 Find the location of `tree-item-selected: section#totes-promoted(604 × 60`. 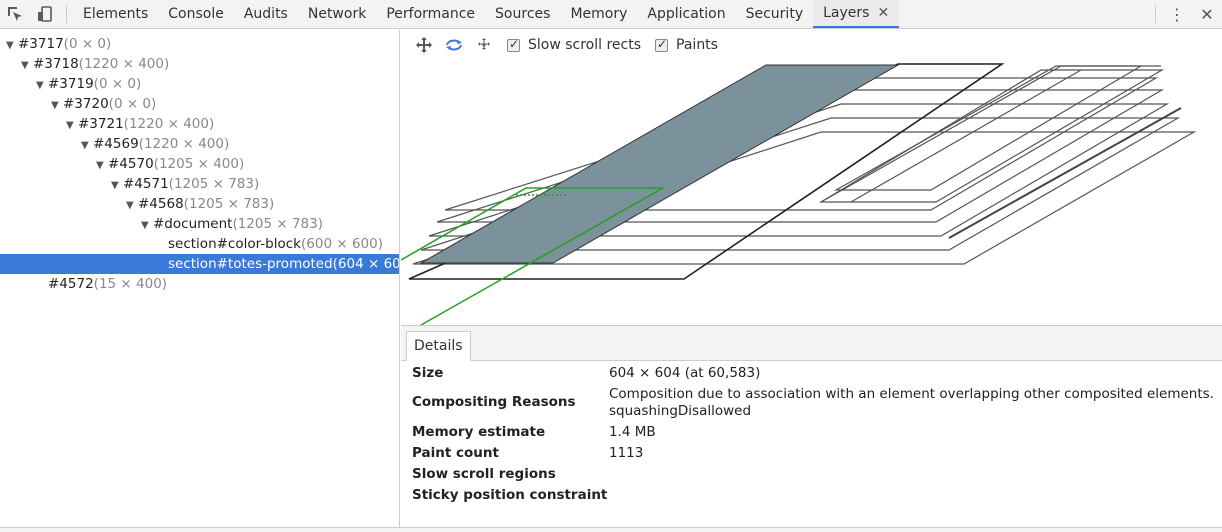

tree-item-selected: section#totes-promoted(604 × 60 is located at coordinates (199, 264).